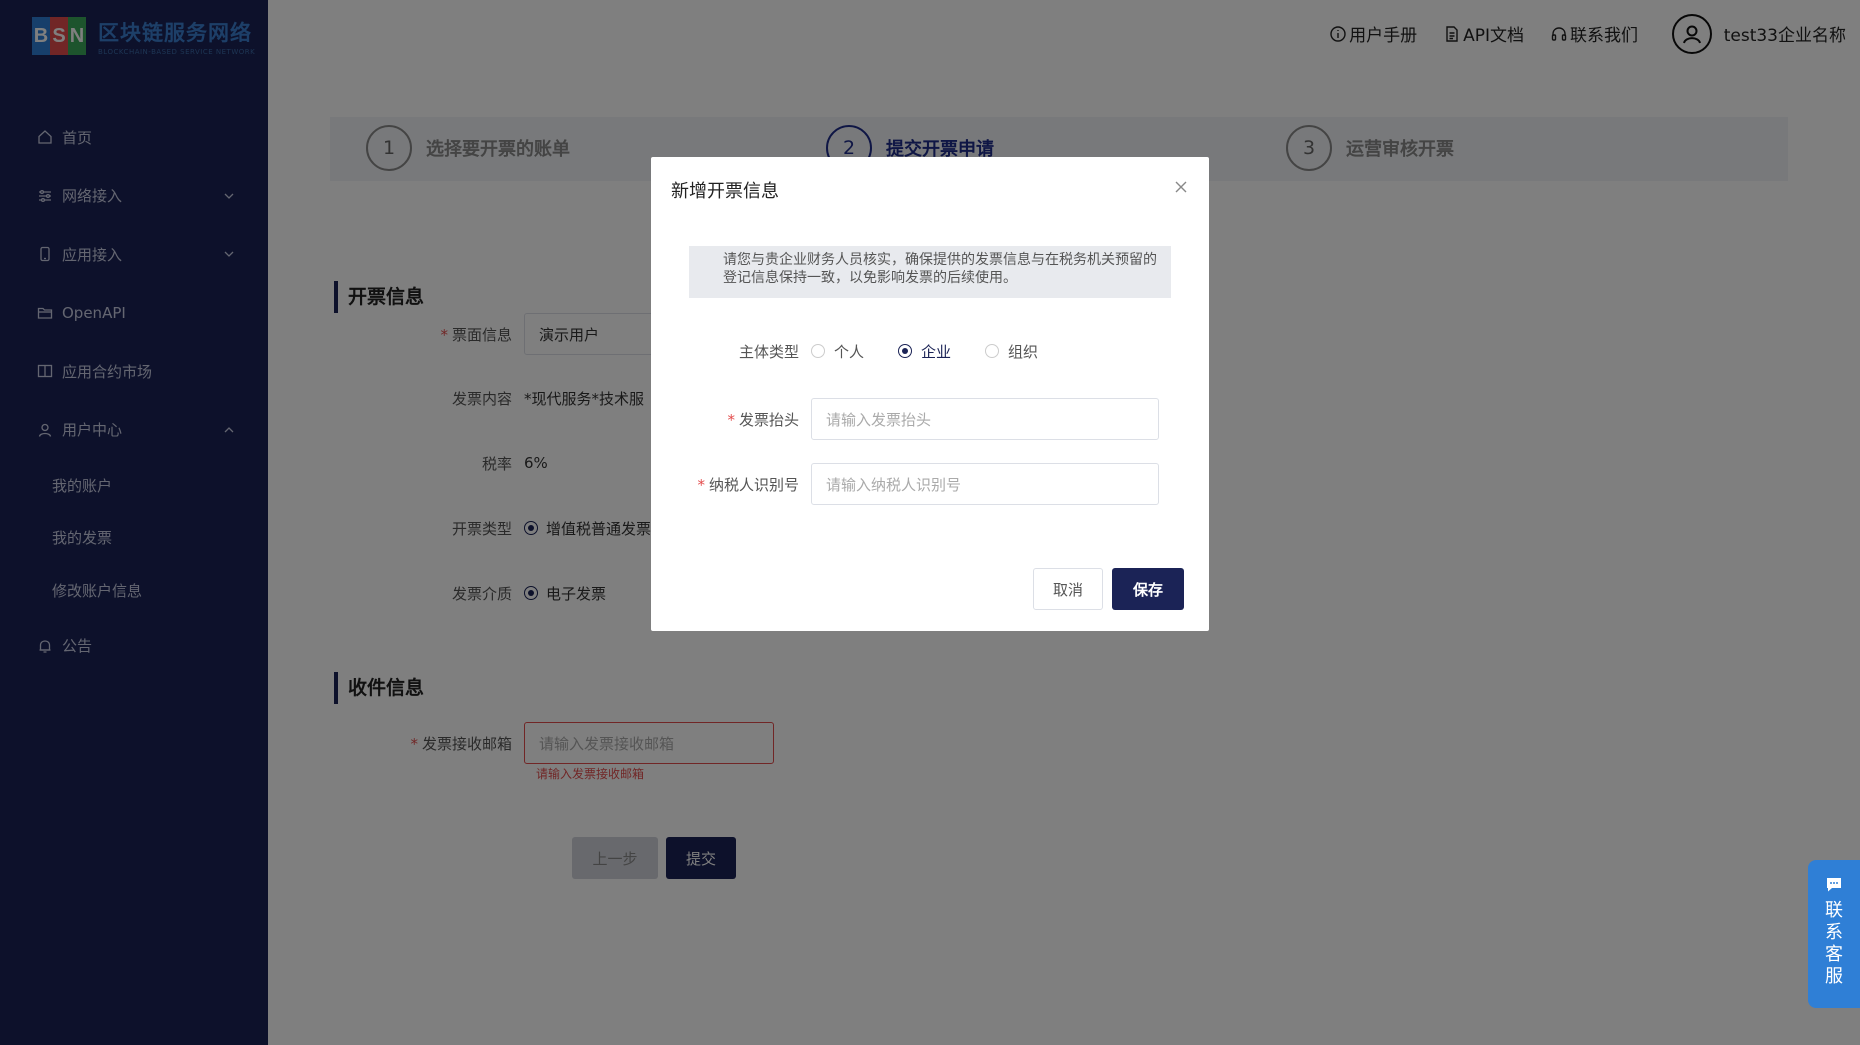 The height and width of the screenshot is (1045, 1860). I want to click on customer-service-button: 联系客服, so click(1834, 934).